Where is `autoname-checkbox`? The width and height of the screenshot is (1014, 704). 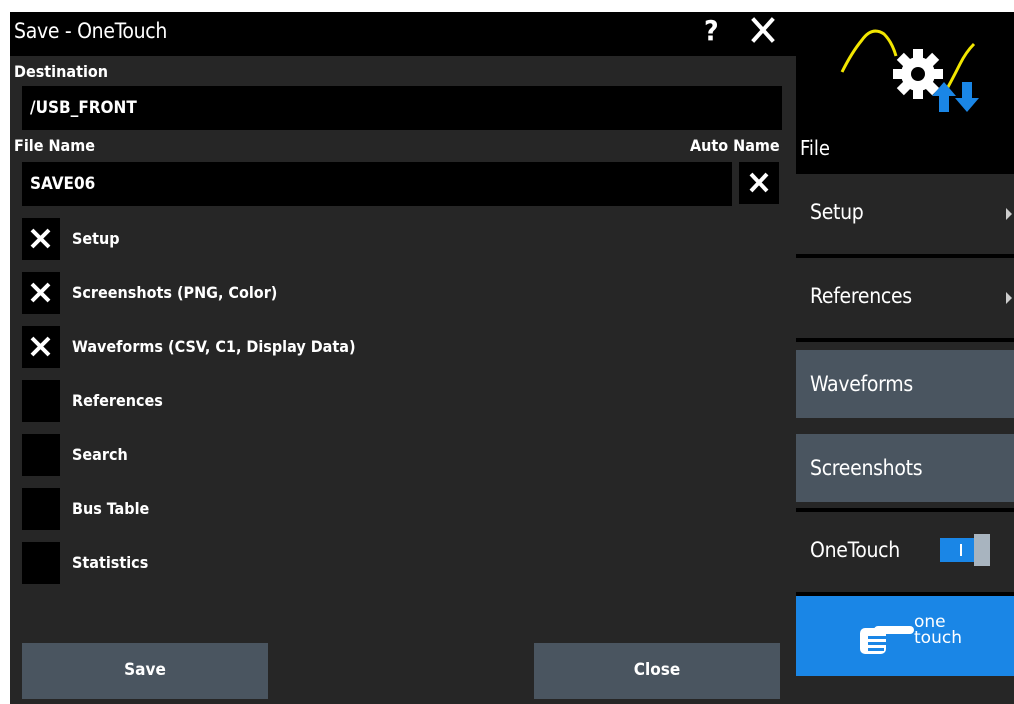 autoname-checkbox is located at coordinates (759, 183).